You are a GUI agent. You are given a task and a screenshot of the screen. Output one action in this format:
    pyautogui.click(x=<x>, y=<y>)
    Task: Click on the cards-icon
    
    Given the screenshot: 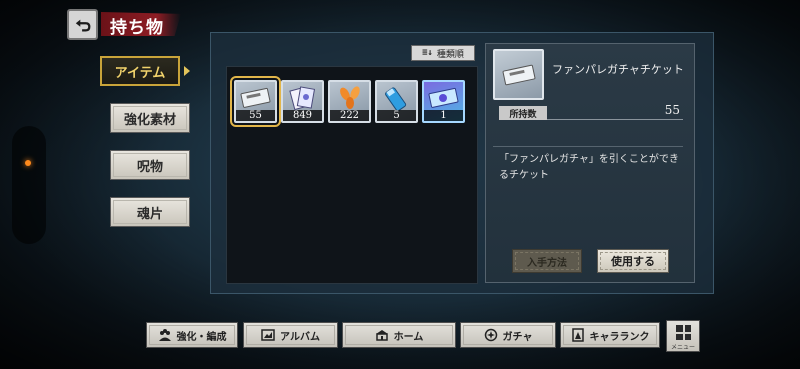 What is the action you would take?
    pyautogui.click(x=302, y=98)
    